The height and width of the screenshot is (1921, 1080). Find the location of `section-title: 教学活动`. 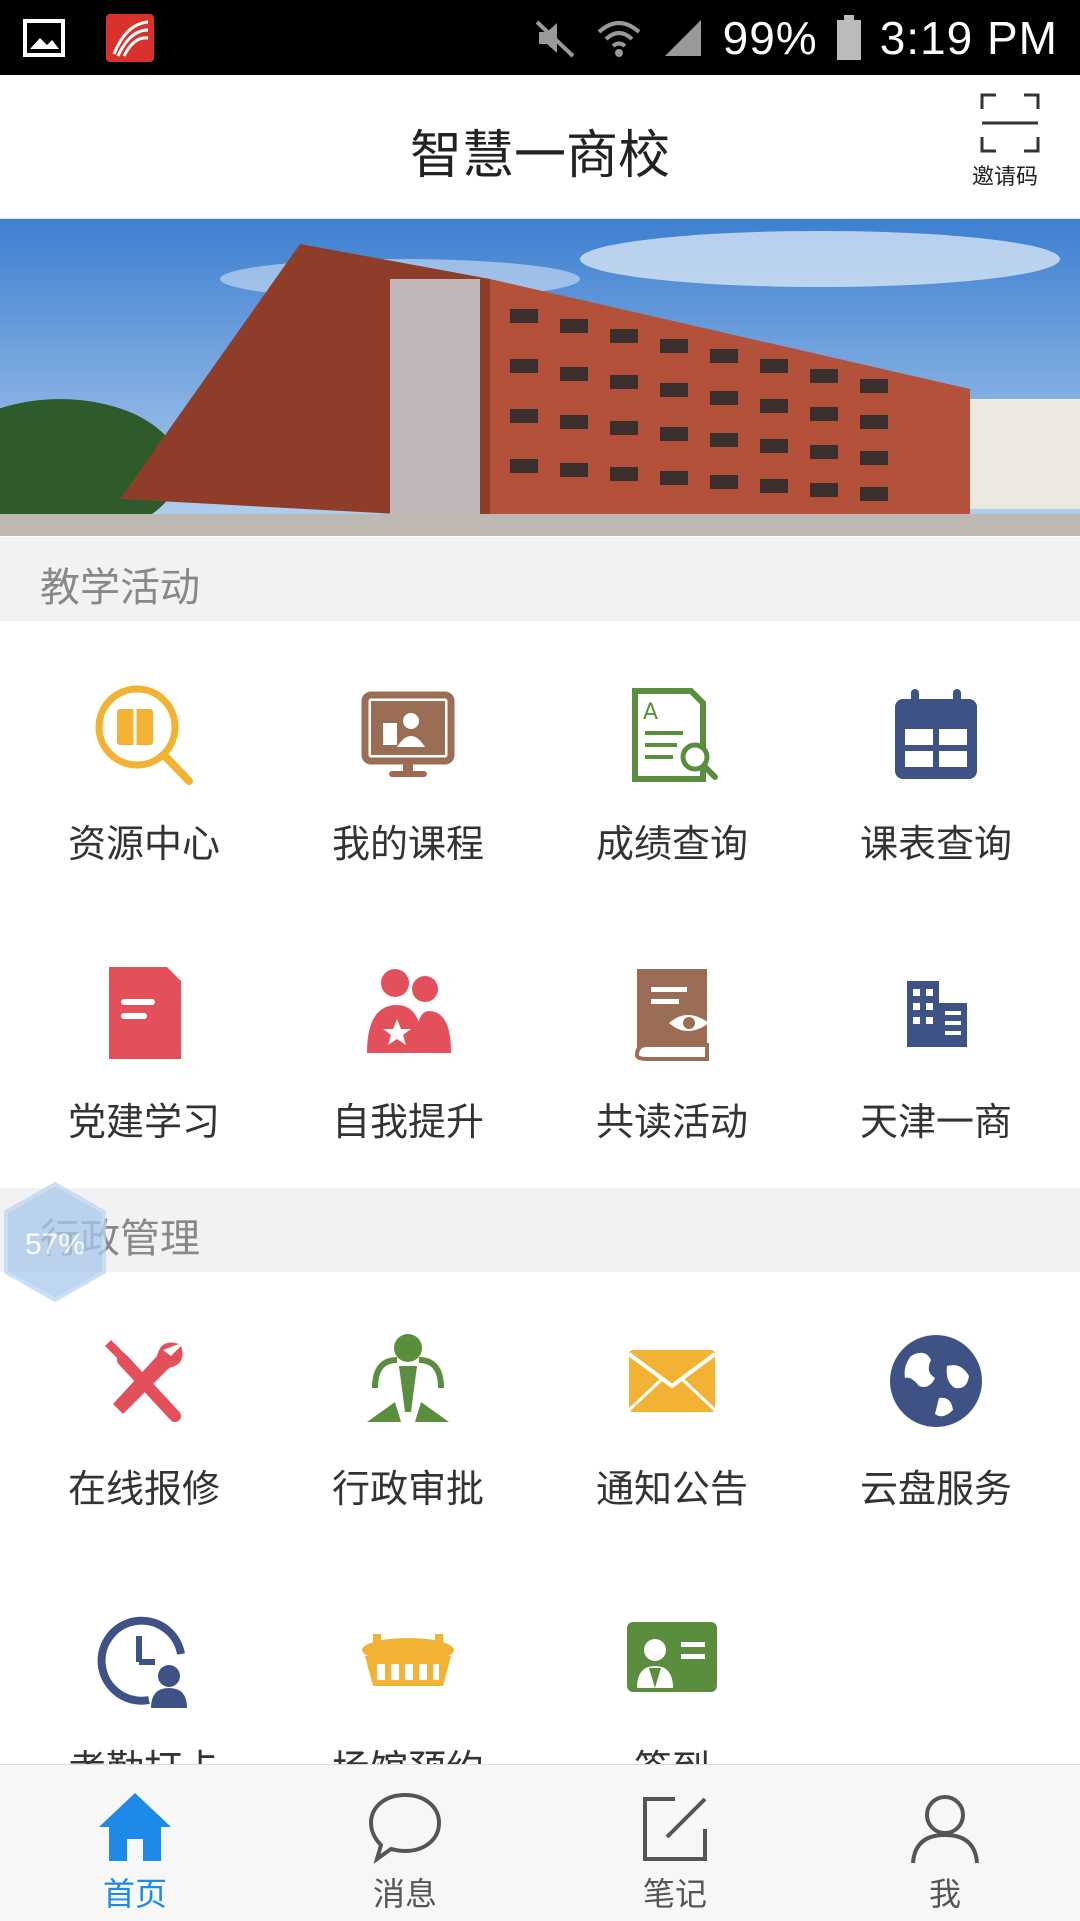

section-title: 教学活动 is located at coordinates (120, 588).